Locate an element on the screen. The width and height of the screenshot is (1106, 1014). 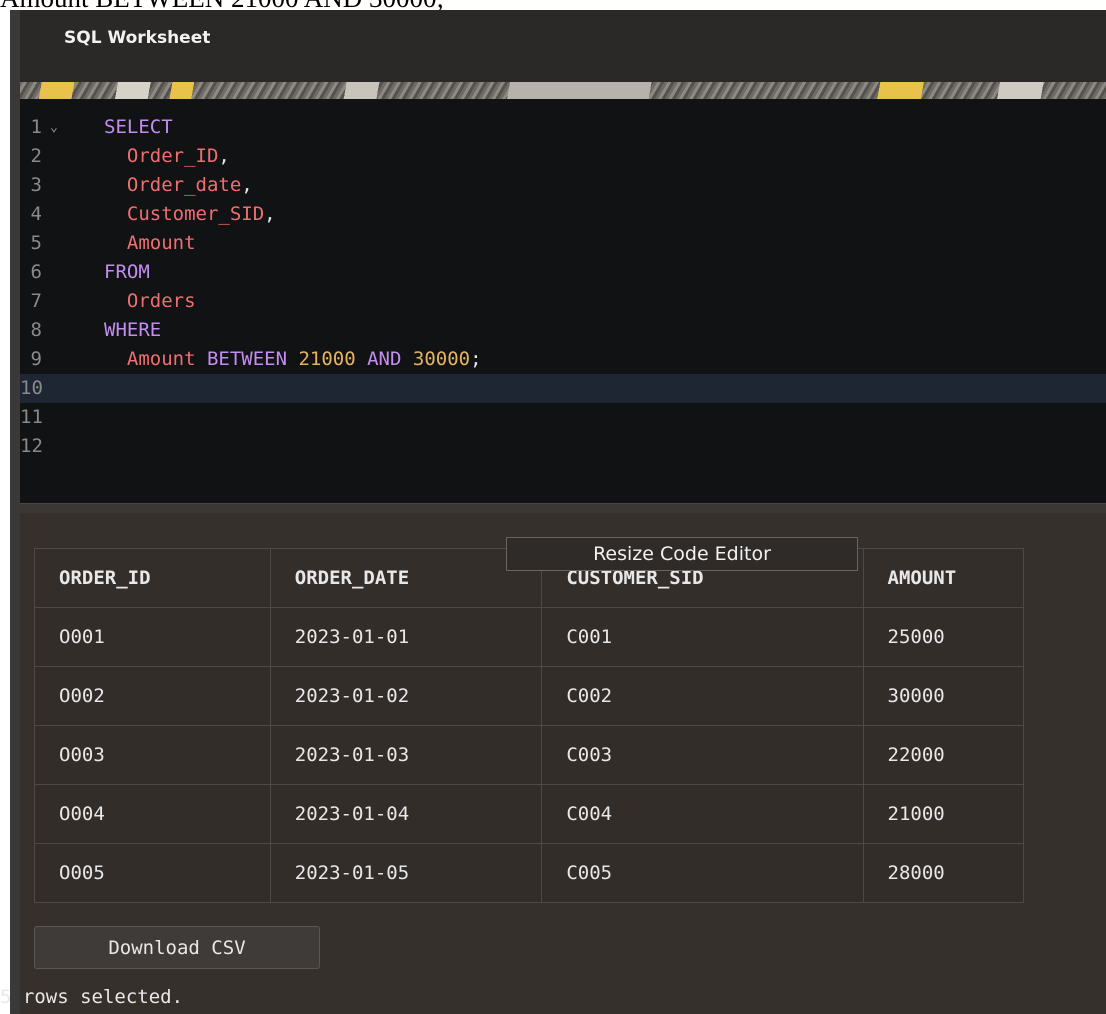
table-row: O004 2023-01-04 C004 21000 is located at coordinates (529, 814).